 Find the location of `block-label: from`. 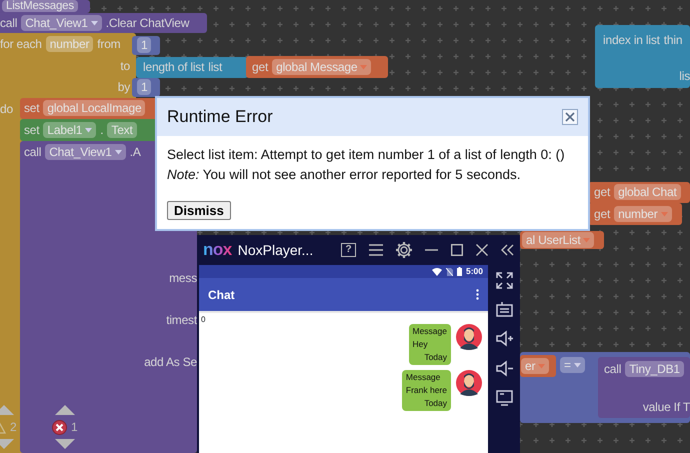

block-label: from is located at coordinates (108, 44).